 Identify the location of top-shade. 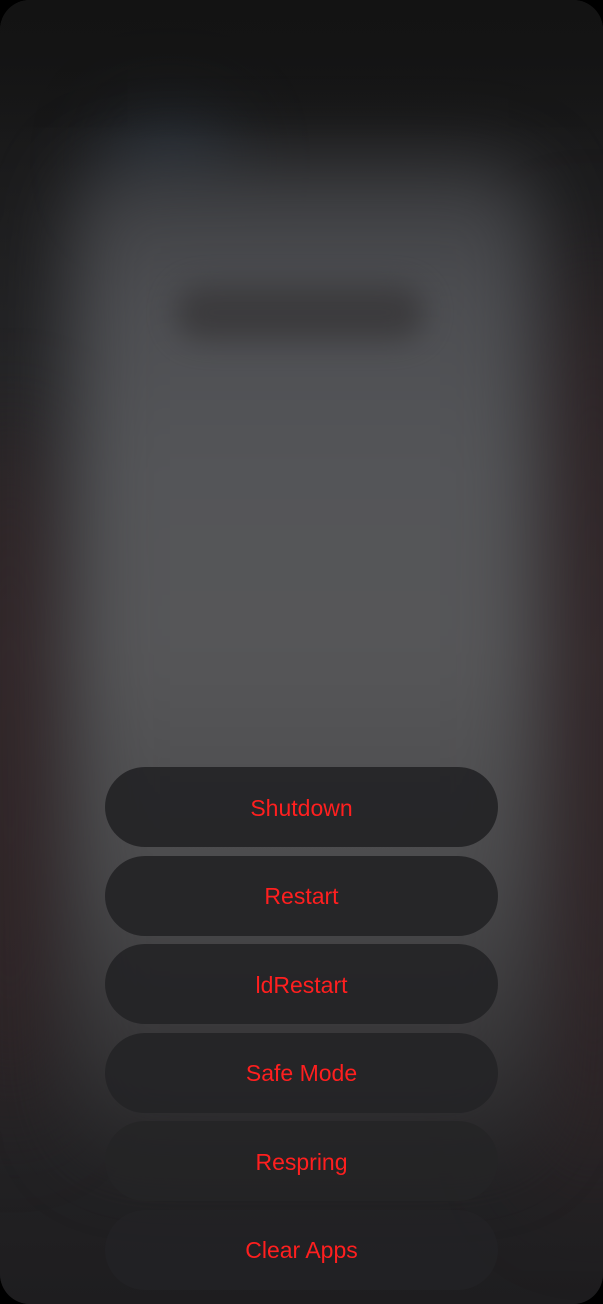
(301, 70).